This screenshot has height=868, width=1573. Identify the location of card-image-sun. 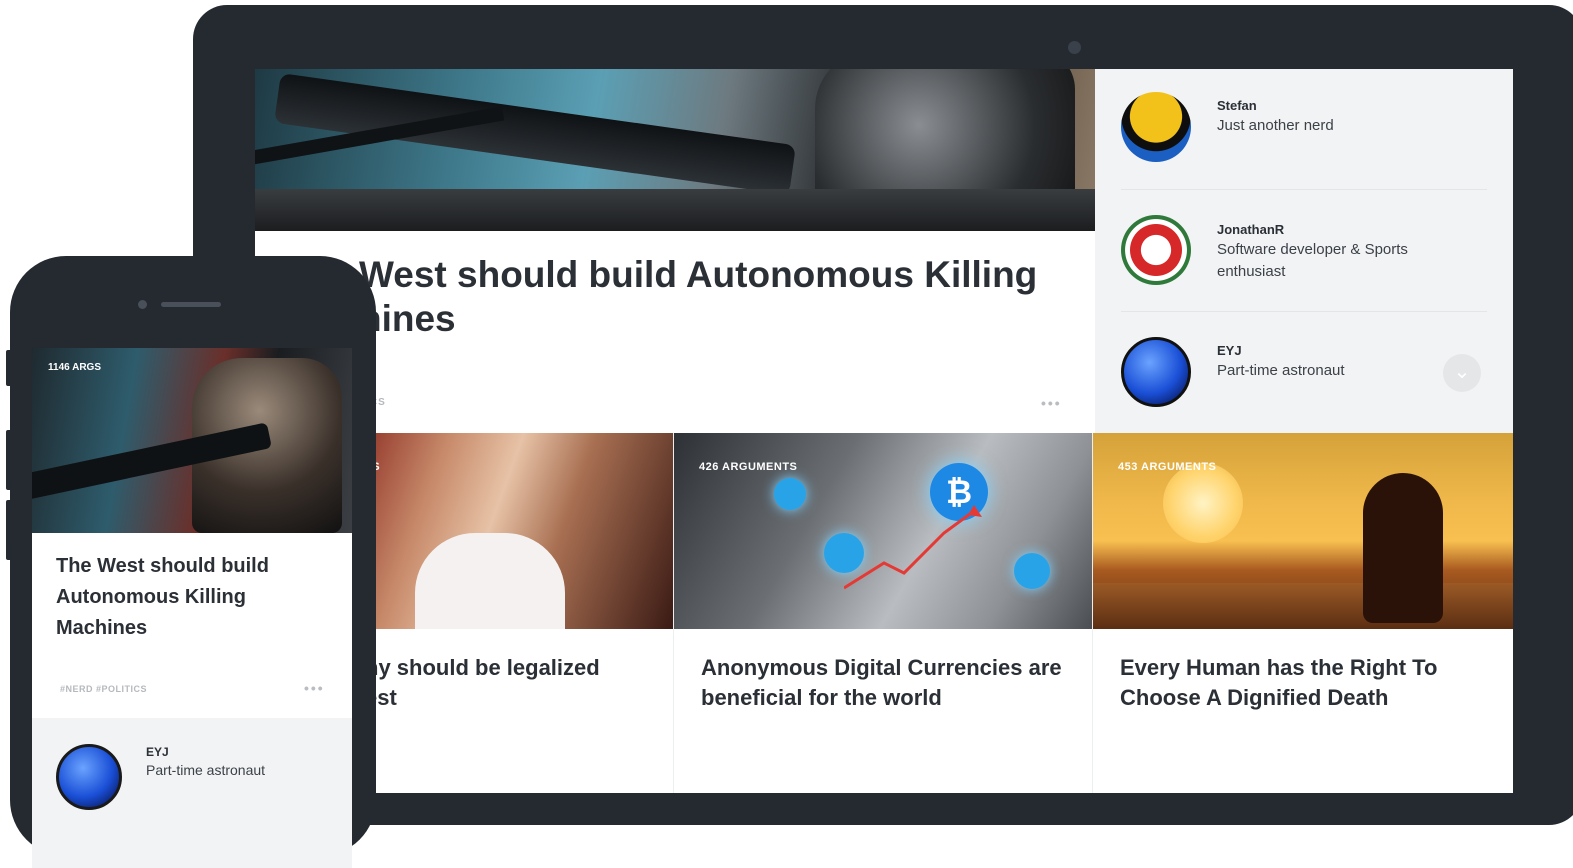
(1203, 503).